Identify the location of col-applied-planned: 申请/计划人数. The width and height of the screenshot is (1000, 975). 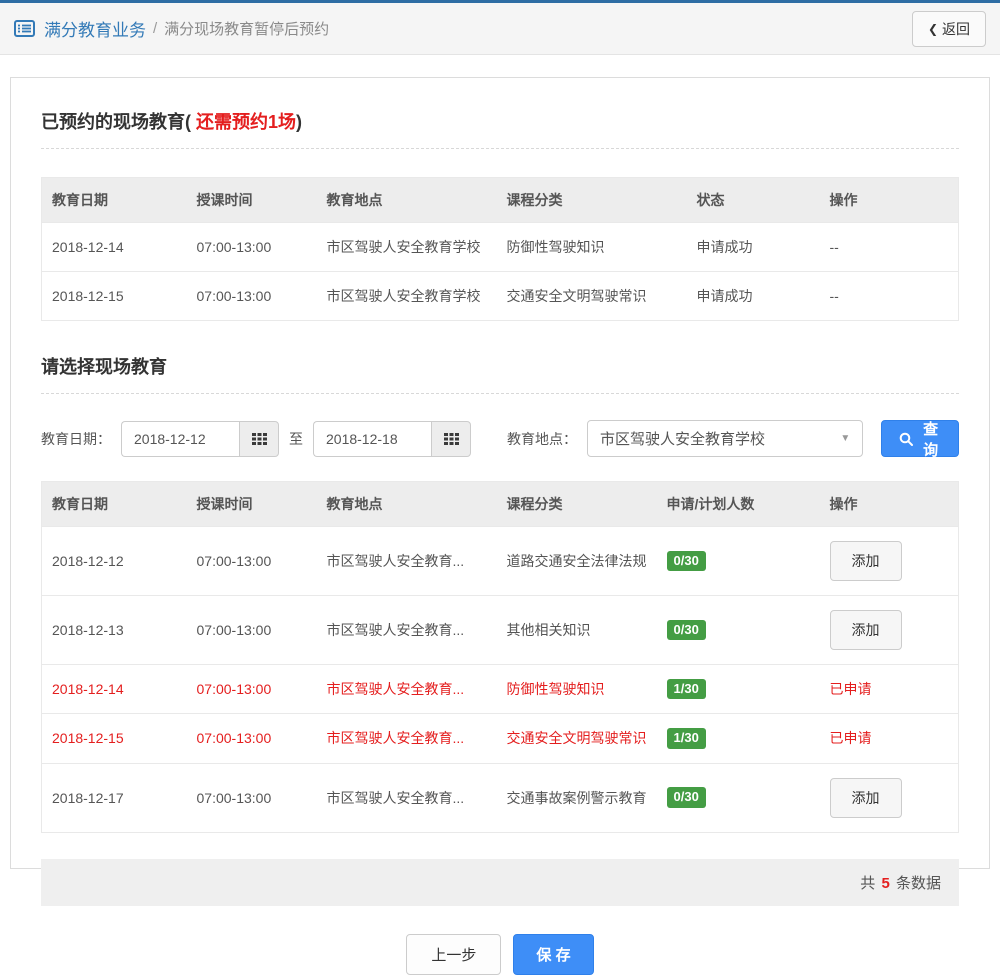
(738, 504).